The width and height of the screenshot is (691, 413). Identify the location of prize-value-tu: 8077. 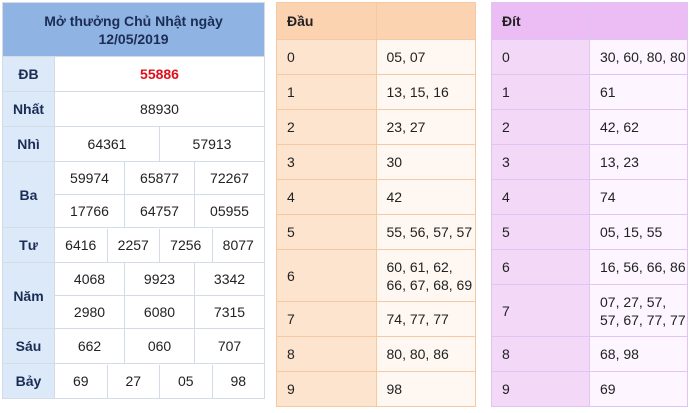
(238, 244).